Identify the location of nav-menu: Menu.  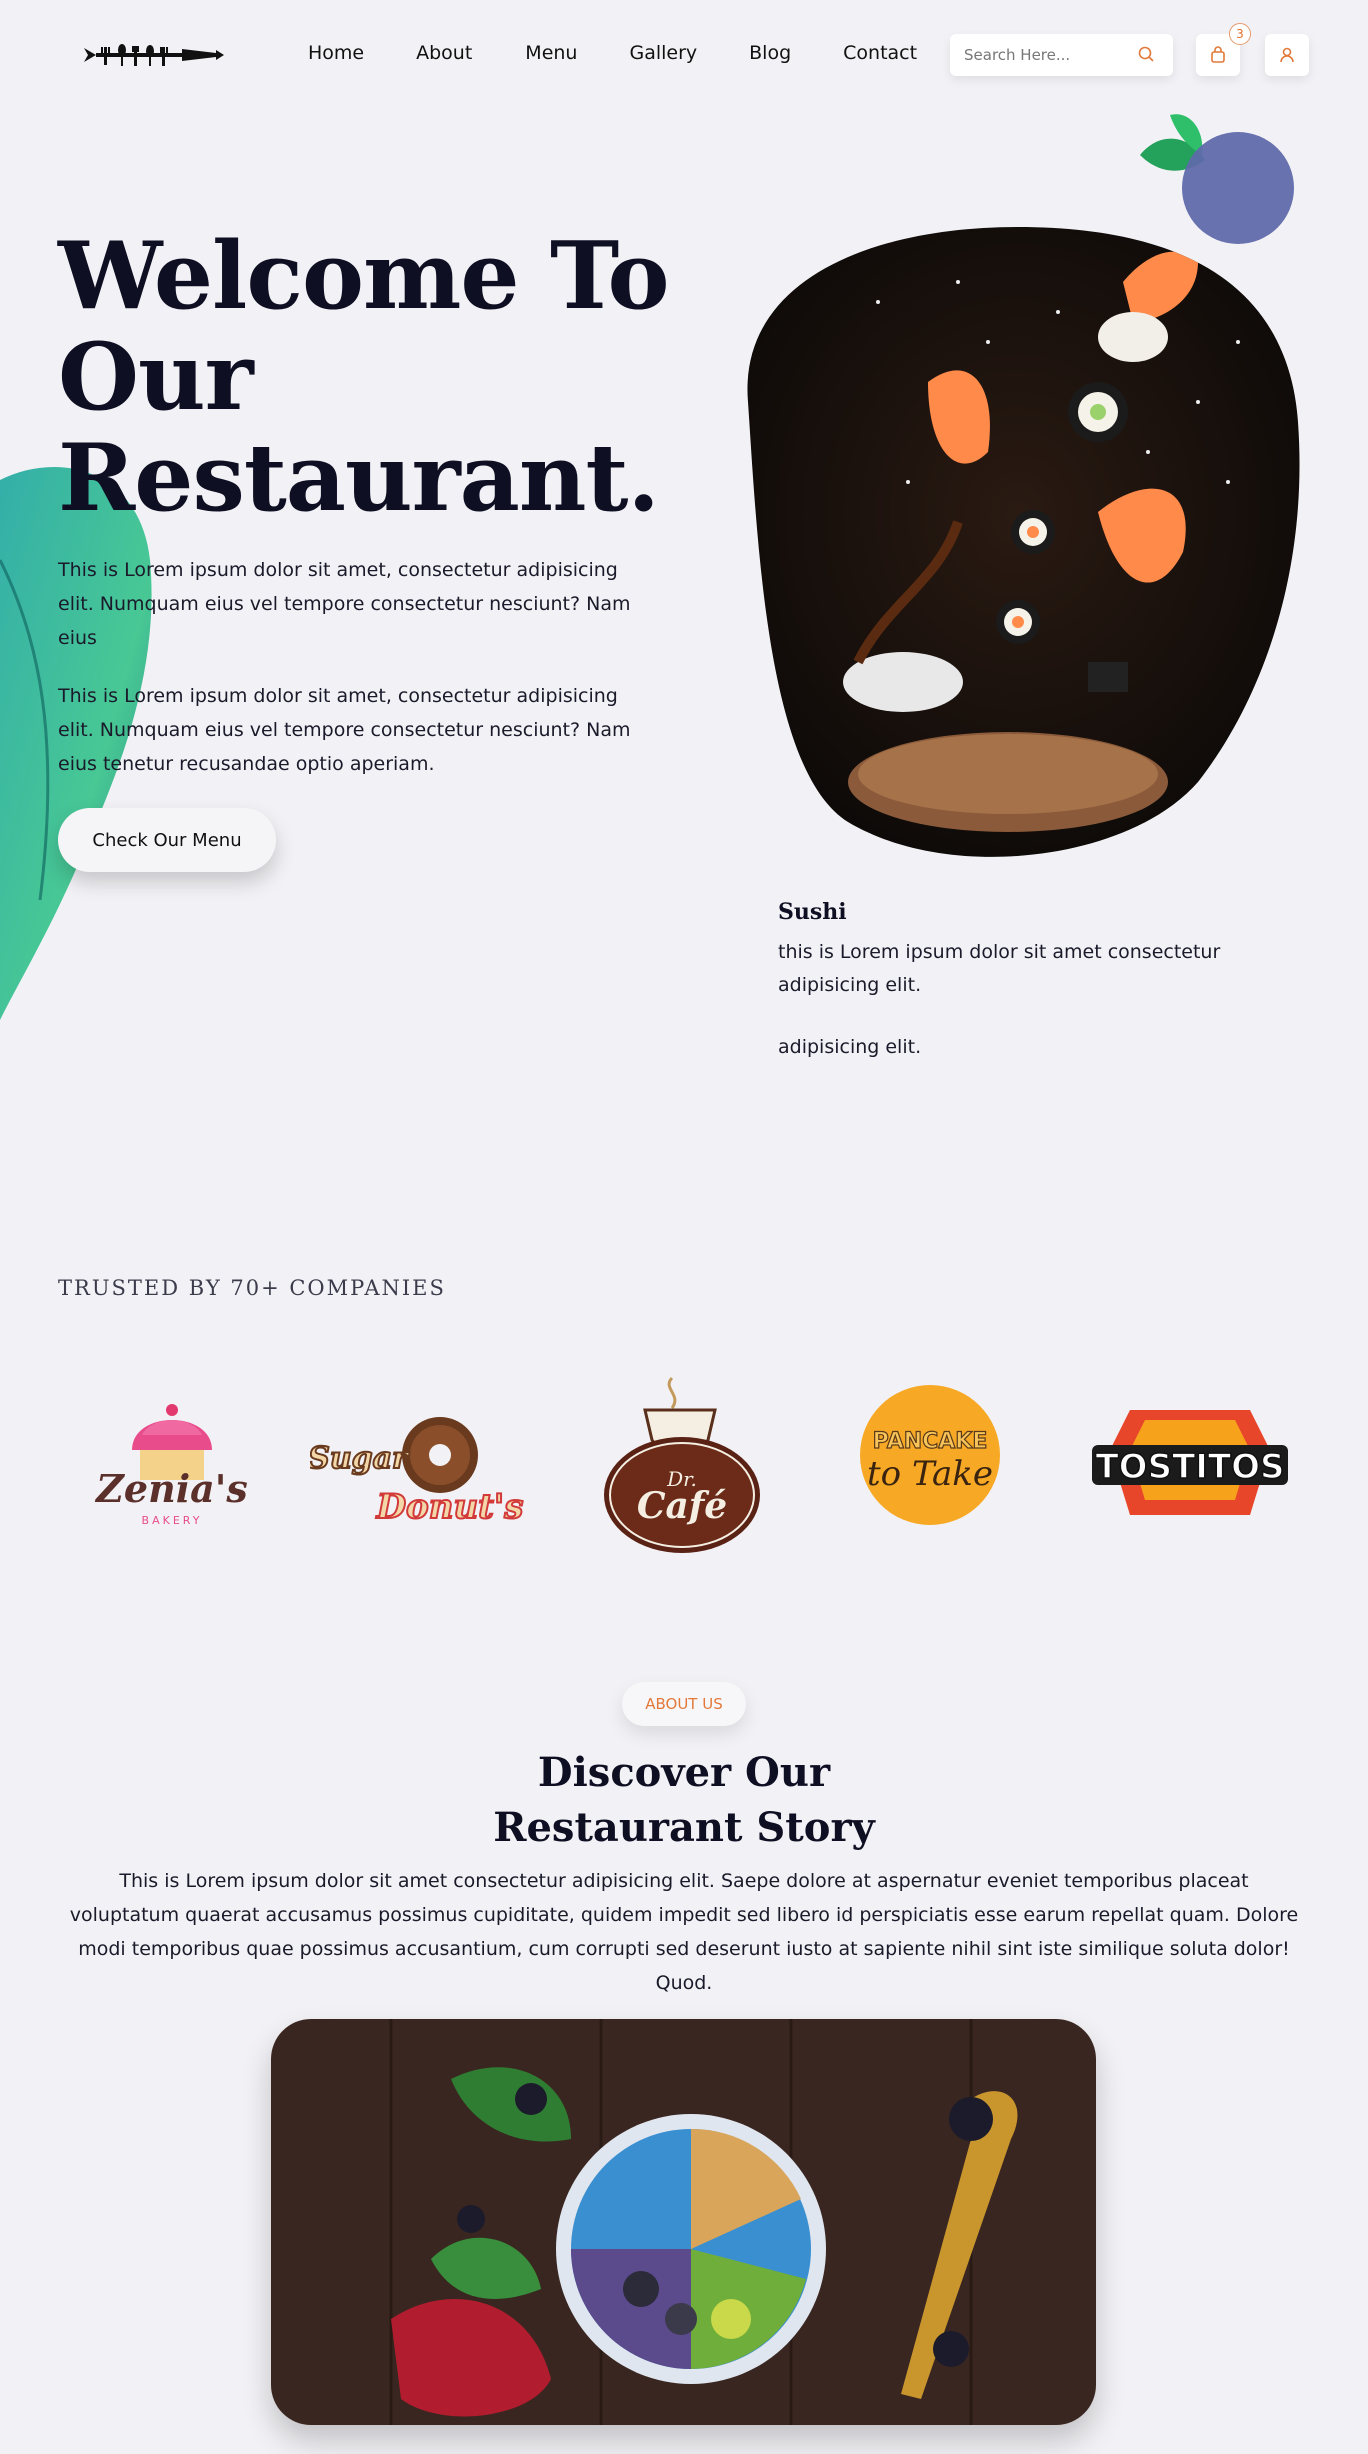
(551, 53).